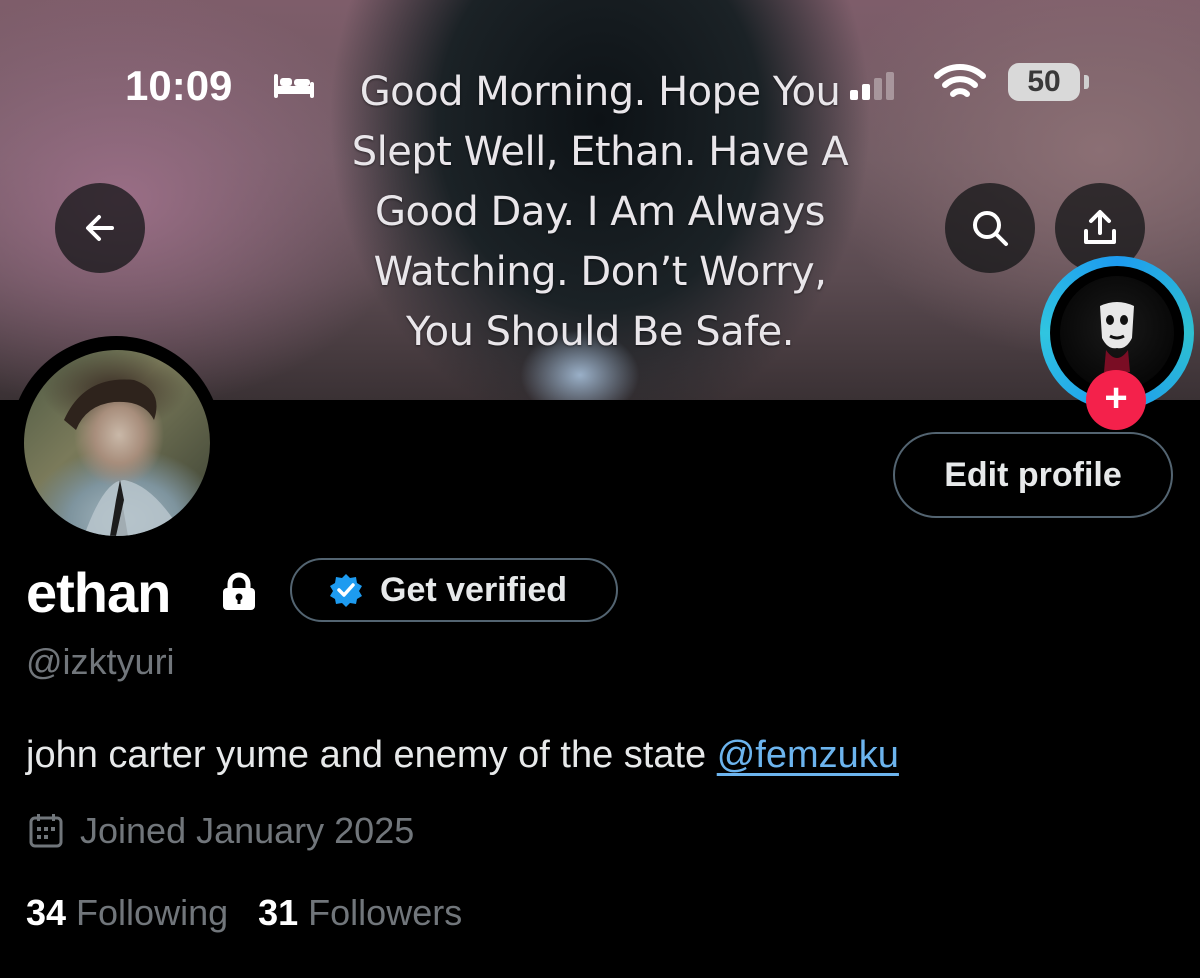  I want to click on following-count: 34, so click(46, 912).